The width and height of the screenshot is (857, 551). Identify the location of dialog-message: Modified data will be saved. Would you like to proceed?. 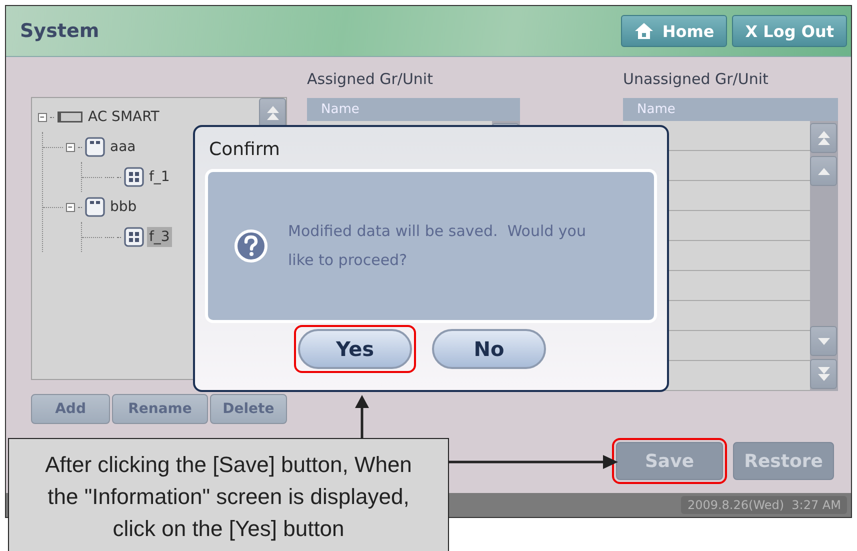
(437, 246).